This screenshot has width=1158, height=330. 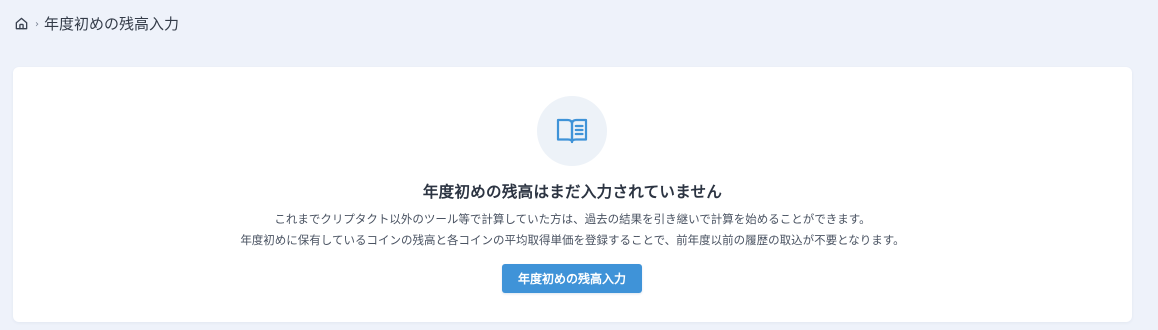 I want to click on home-icon, so click(x=21, y=23).